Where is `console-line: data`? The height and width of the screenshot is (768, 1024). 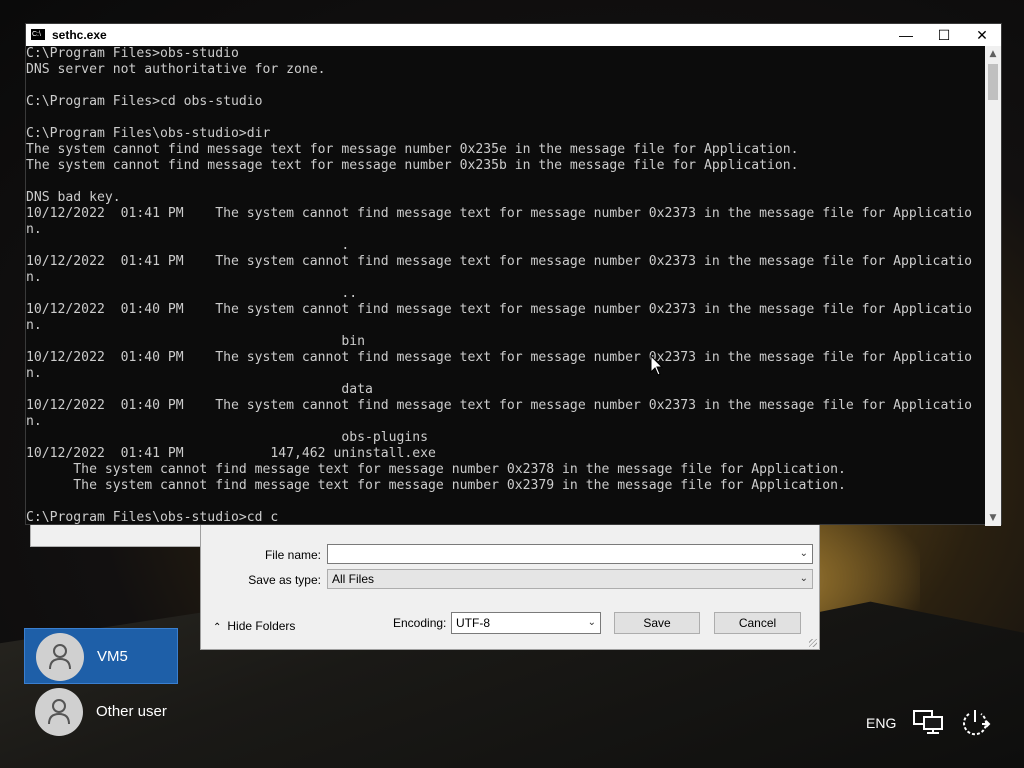 console-line: data is located at coordinates (199, 389).